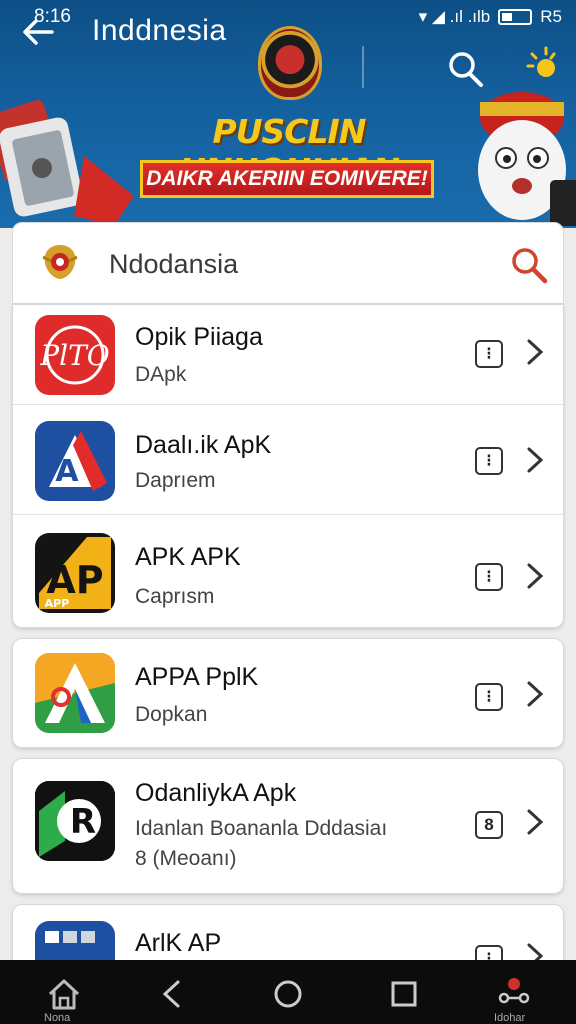 Image resolution: width=576 pixels, height=1024 pixels. I want to click on page-title: Inddnesia, so click(159, 30).